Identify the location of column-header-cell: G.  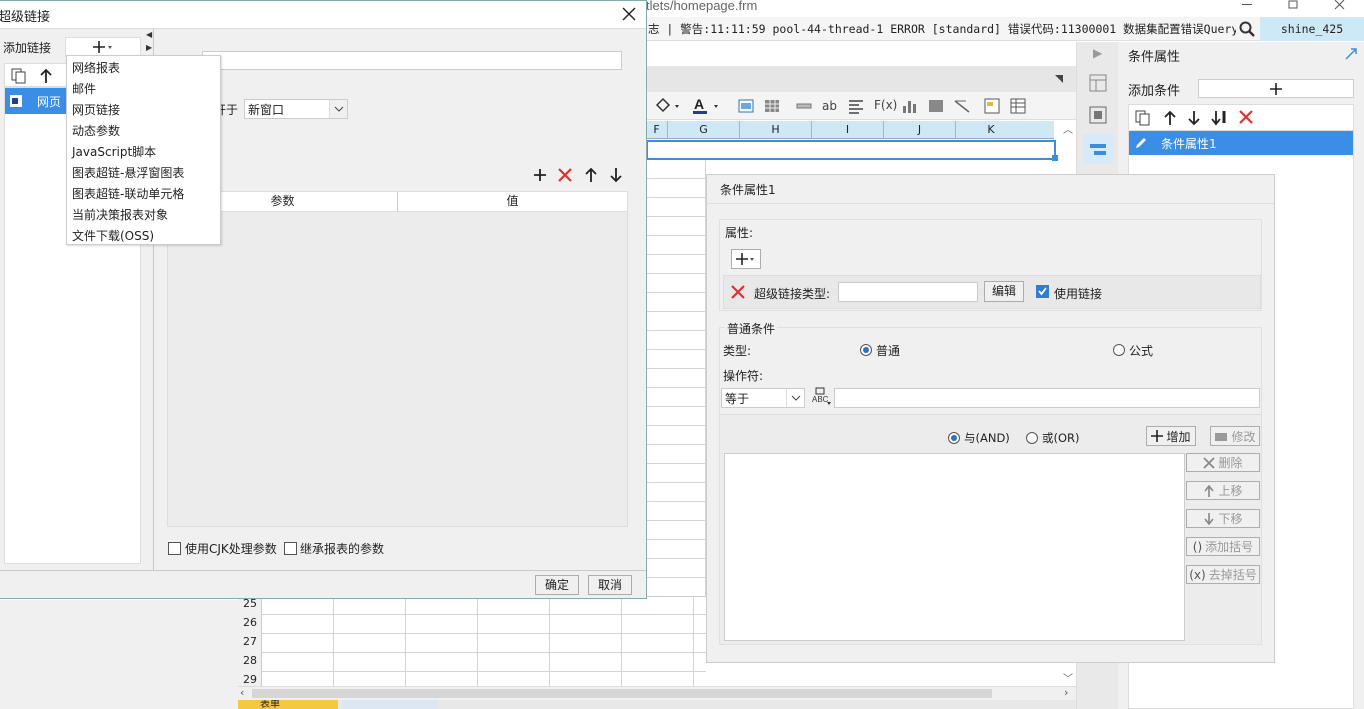
(704, 129).